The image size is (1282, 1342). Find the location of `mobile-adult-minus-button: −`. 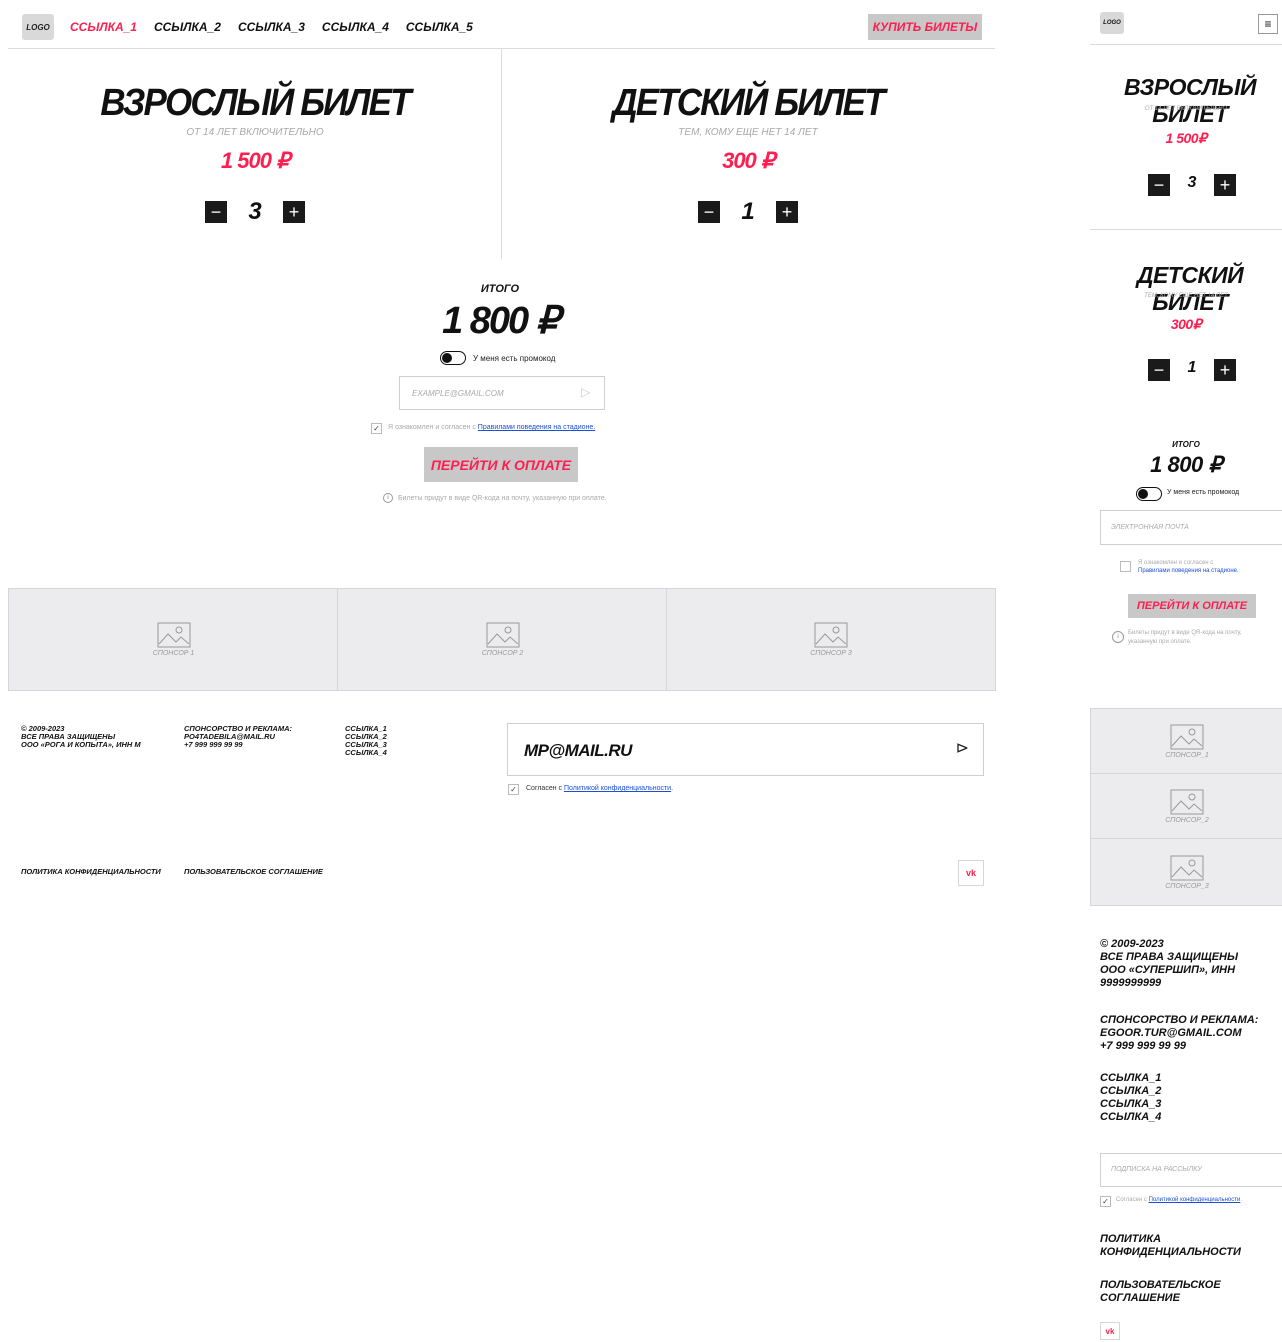

mobile-adult-minus-button: − is located at coordinates (1159, 185).